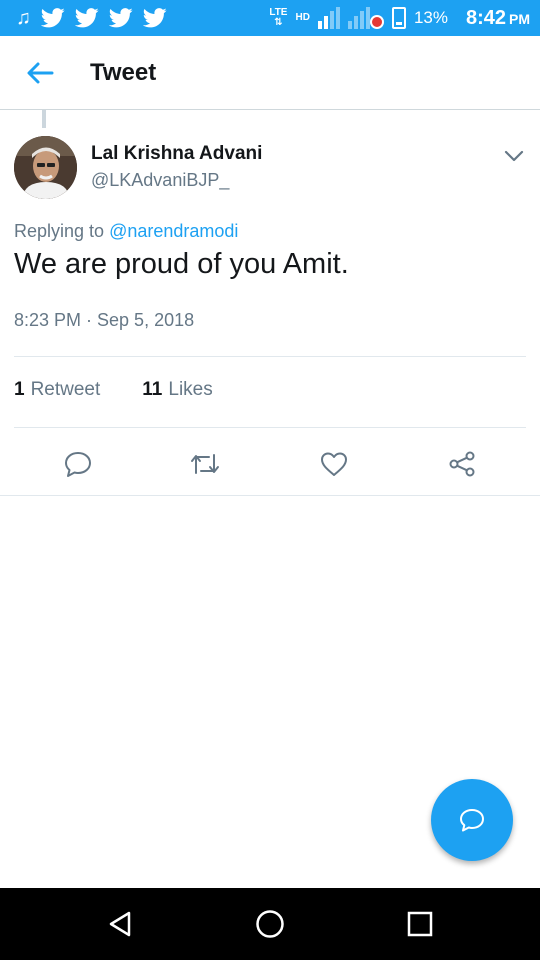  What do you see at coordinates (376, 22) in the screenshot?
I see `no-sim-icon` at bounding box center [376, 22].